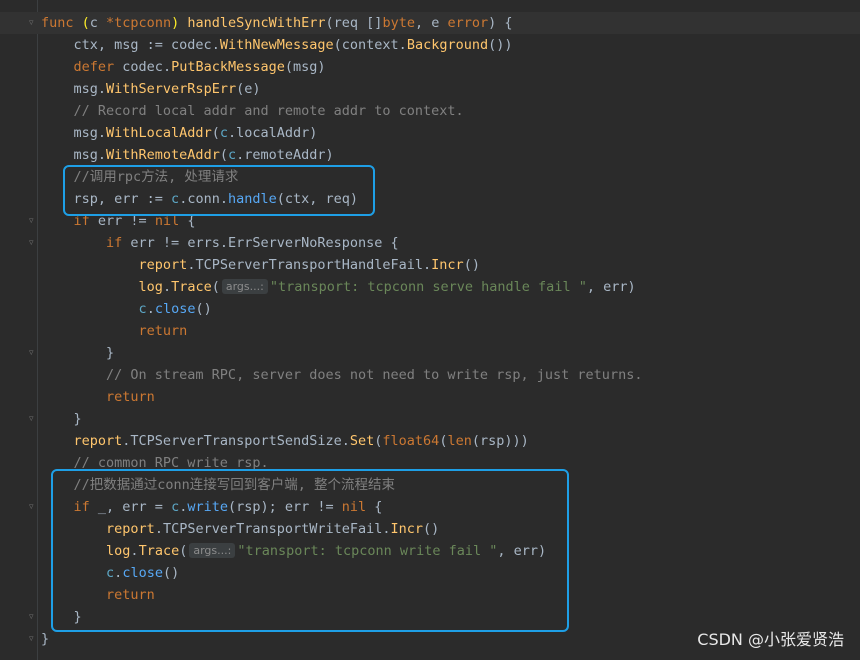 This screenshot has height=660, width=860. What do you see at coordinates (309, 265) in the screenshot?
I see `code-token: .TCPServerTransportHandleFail.` at bounding box center [309, 265].